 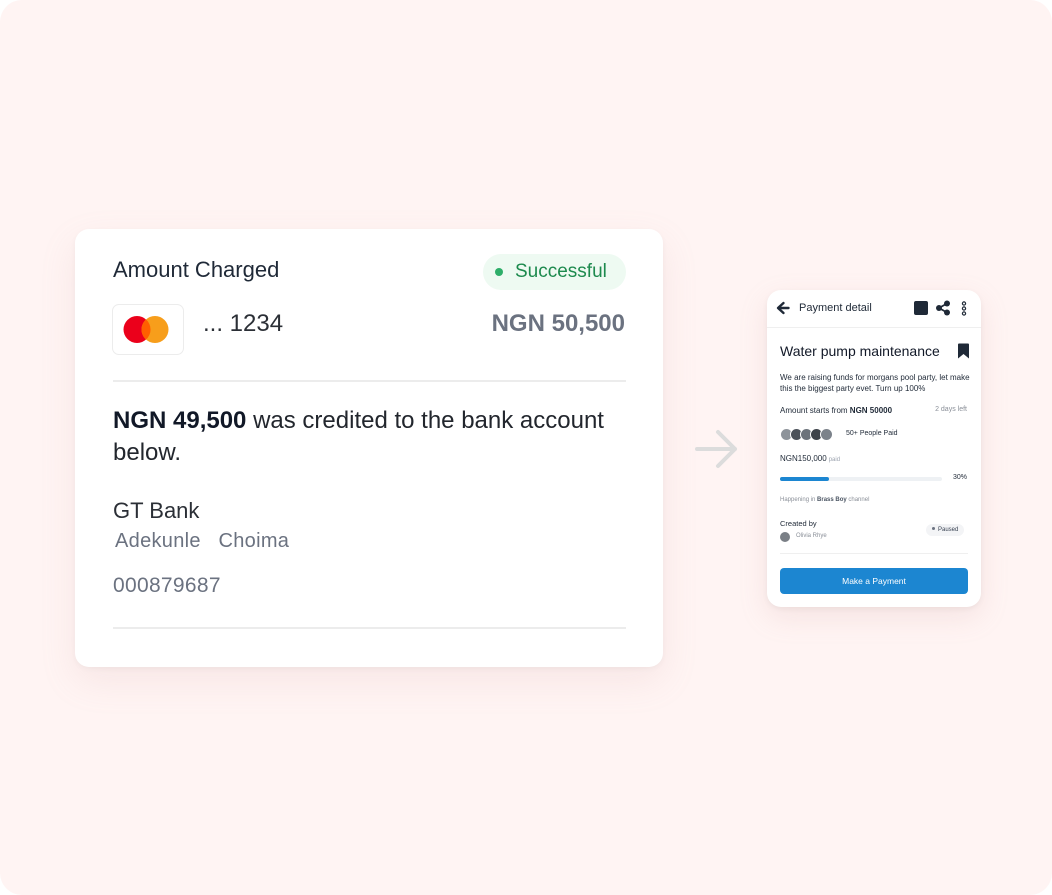 I want to click on account-name: Adekunle Choima, so click(x=202, y=541).